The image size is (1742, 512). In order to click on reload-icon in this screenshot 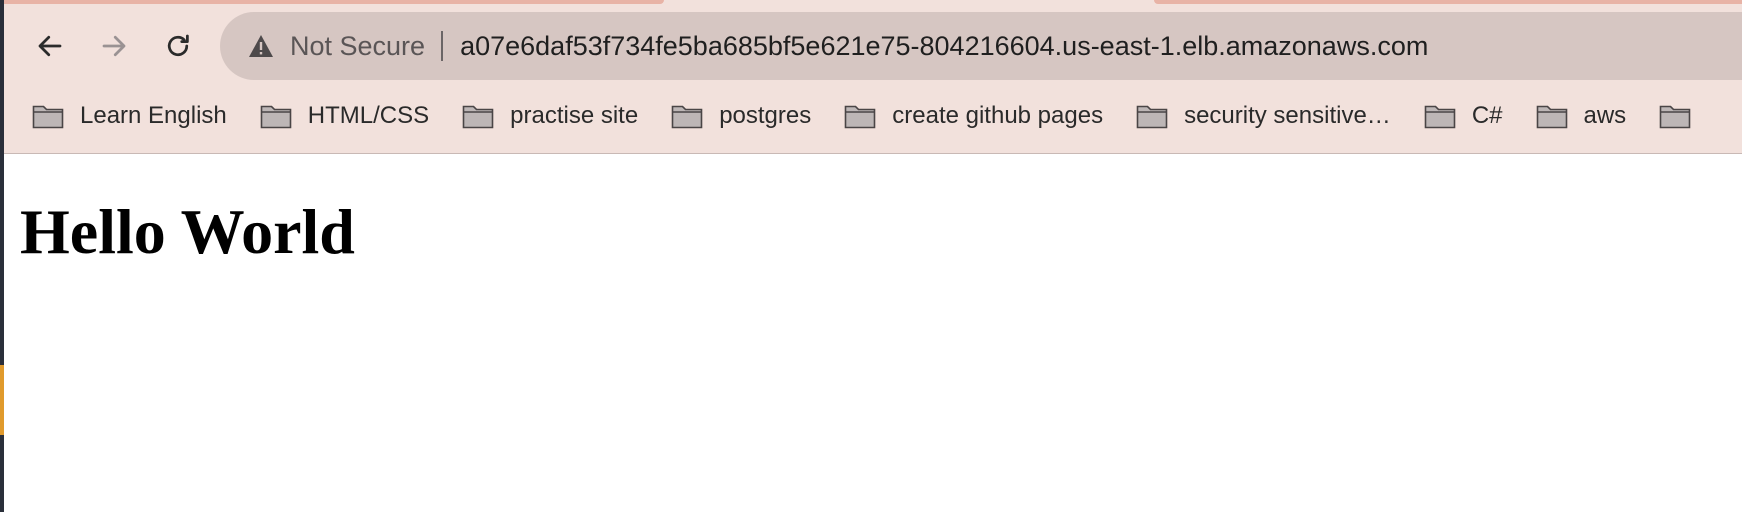, I will do `click(178, 45)`.